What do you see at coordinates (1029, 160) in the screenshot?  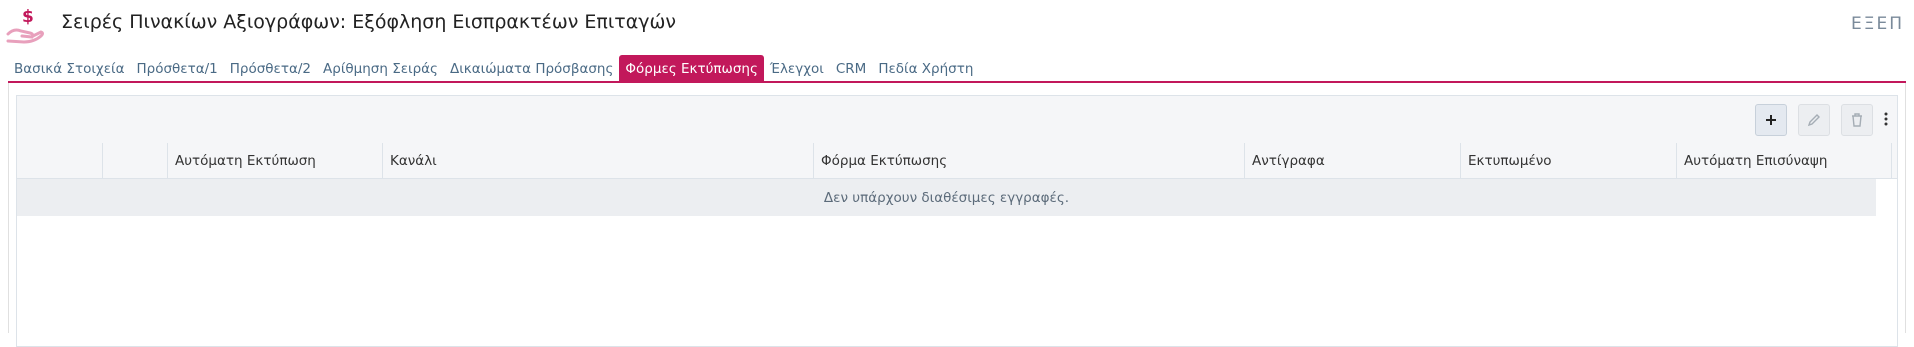 I see `column-header-print-form: Φόρμα Εκτύπωσης` at bounding box center [1029, 160].